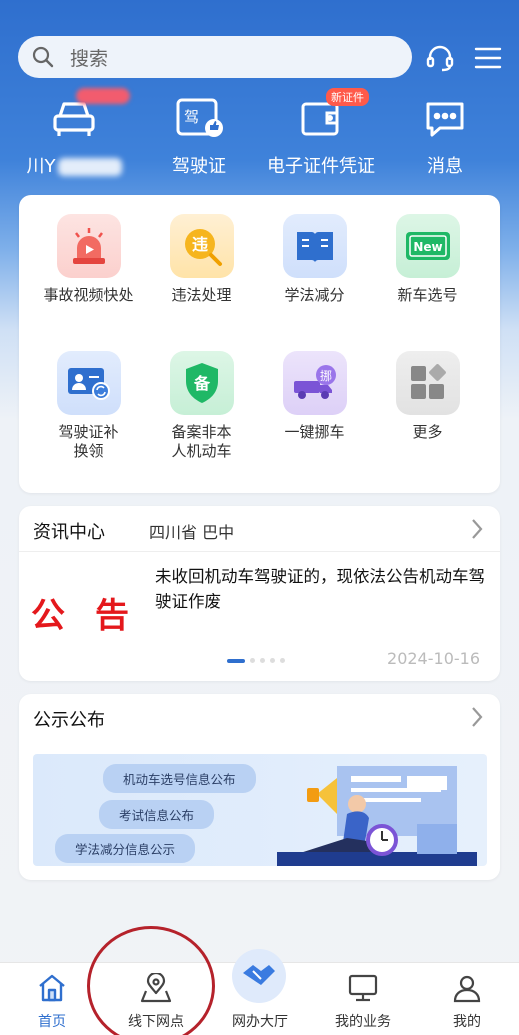  What do you see at coordinates (125, 848) in the screenshot?
I see `notice-pill: 学法减分信息公示` at bounding box center [125, 848].